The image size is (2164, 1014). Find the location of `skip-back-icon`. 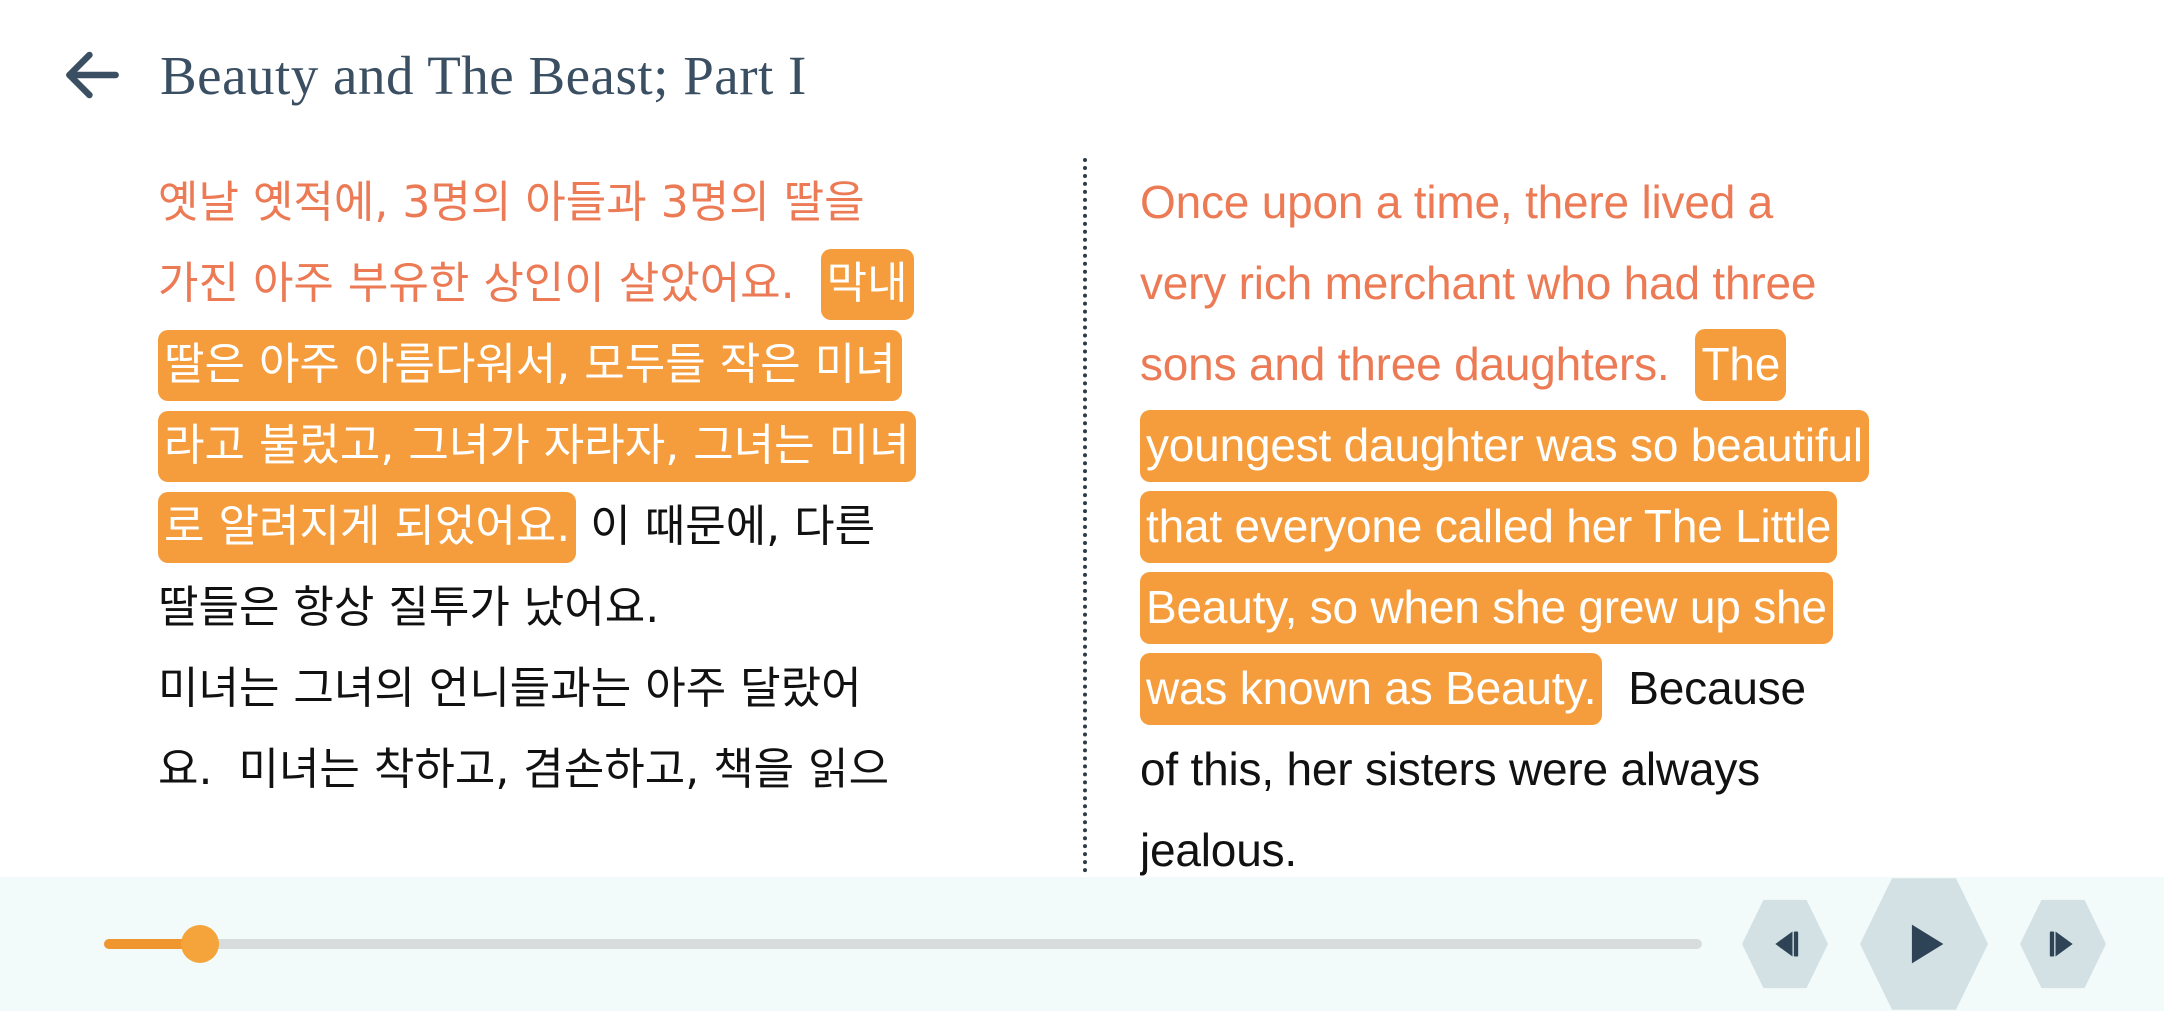

skip-back-icon is located at coordinates (1785, 944).